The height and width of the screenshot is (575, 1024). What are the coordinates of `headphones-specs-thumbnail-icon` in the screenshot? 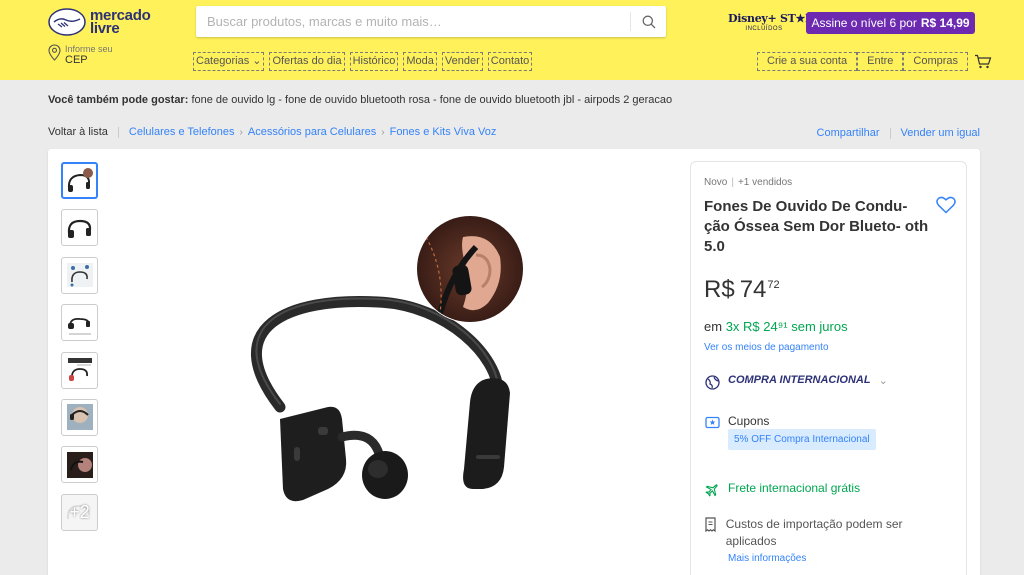 It's located at (79, 326).